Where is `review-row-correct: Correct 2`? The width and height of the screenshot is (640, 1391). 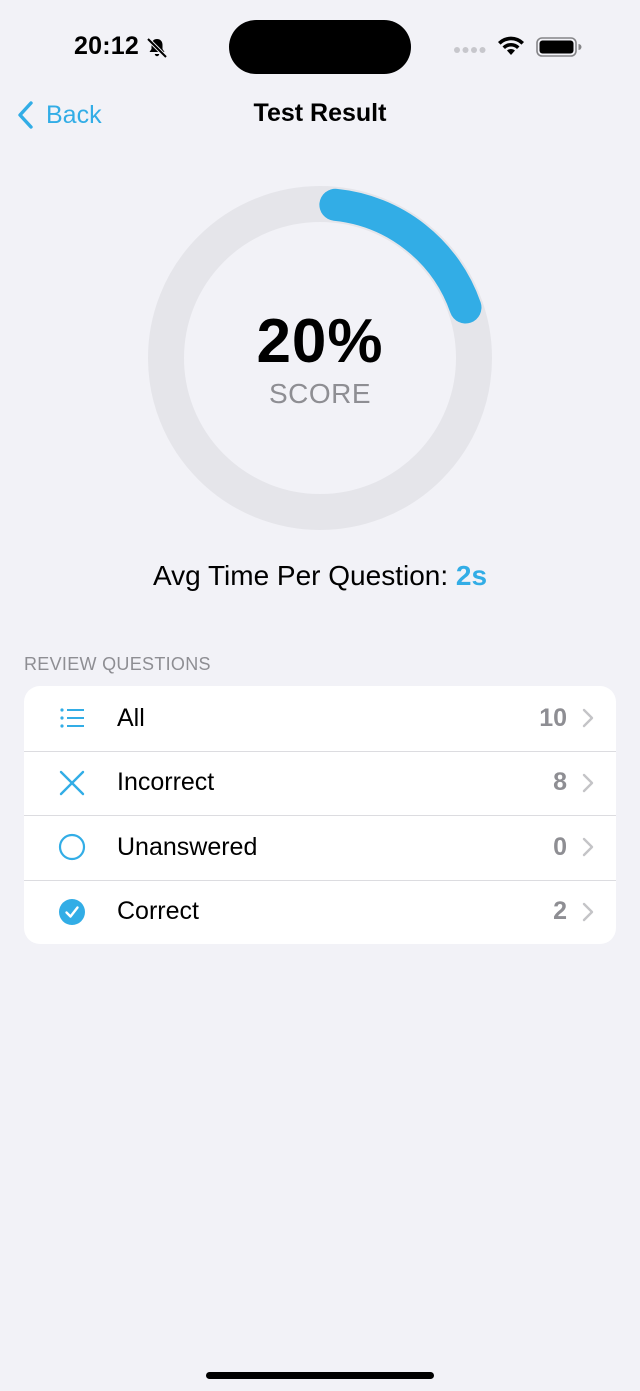
review-row-correct: Correct 2 is located at coordinates (320, 912).